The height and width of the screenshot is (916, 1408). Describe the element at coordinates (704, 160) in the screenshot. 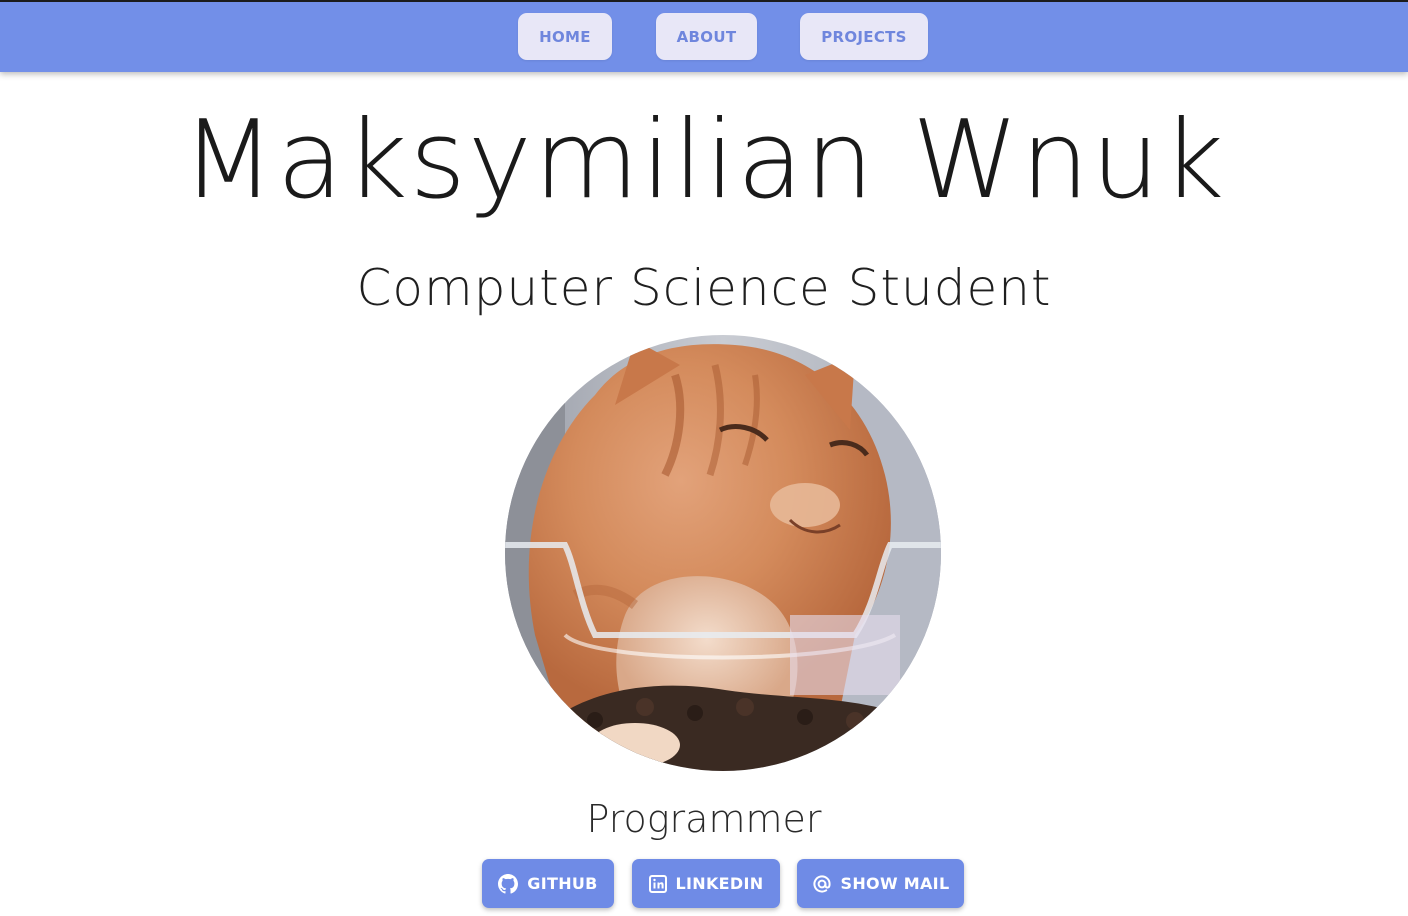

I see `page-title: Maksymilian Wnuk` at that location.